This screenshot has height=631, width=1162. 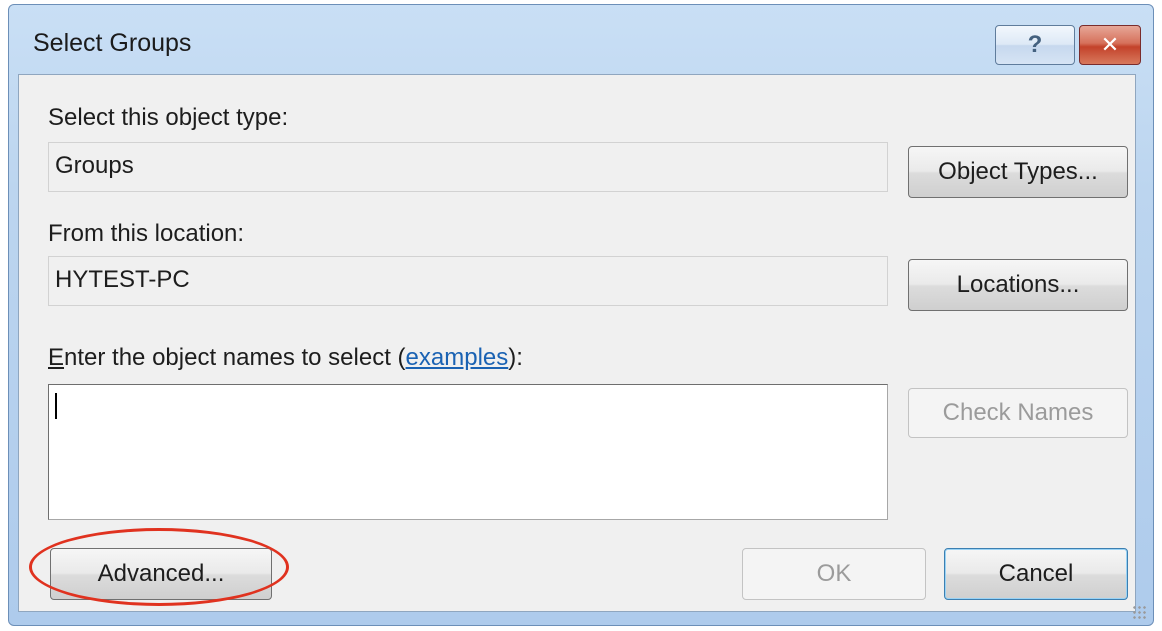 I want to click on help-icon: ?, so click(x=1035, y=44).